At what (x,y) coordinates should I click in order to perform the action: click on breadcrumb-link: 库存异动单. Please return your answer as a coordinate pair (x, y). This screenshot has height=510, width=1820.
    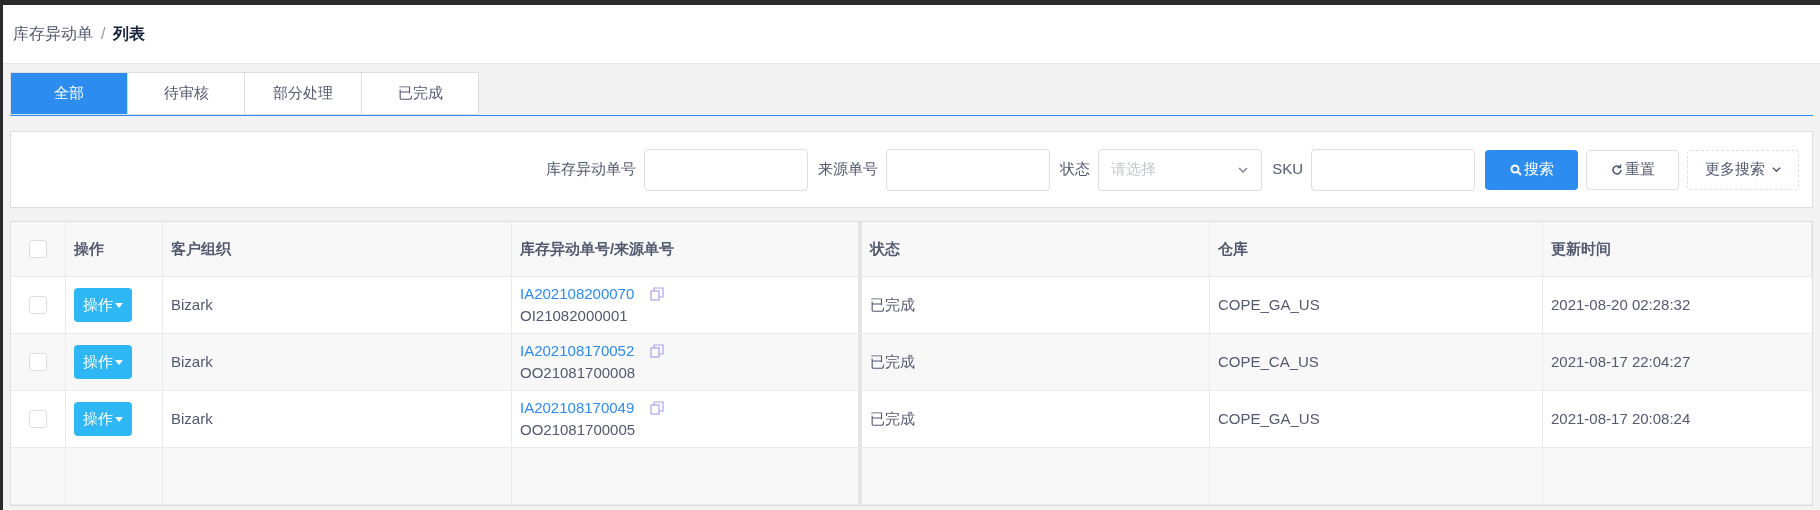
    Looking at the image, I should click on (53, 34).